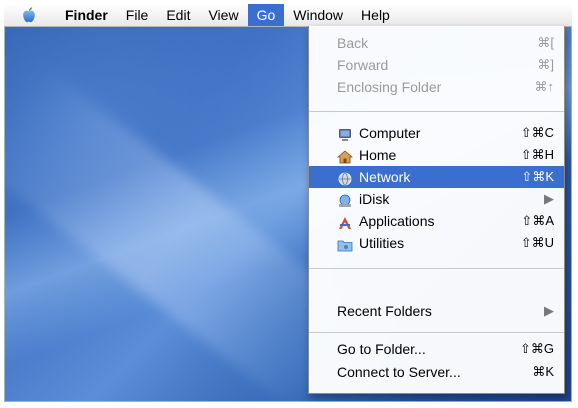  What do you see at coordinates (389, 87) in the screenshot?
I see `menu-item-label: Enclosing Folder` at bounding box center [389, 87].